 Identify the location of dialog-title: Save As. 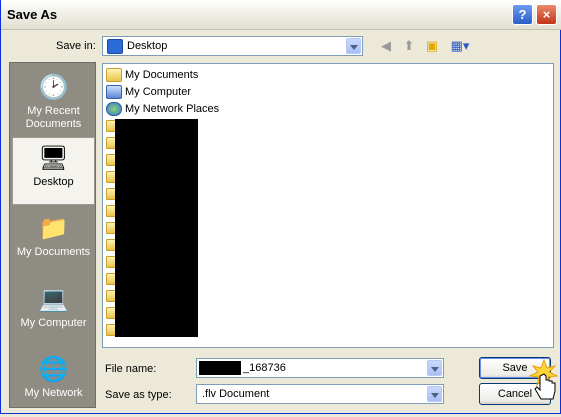
(32, 14).